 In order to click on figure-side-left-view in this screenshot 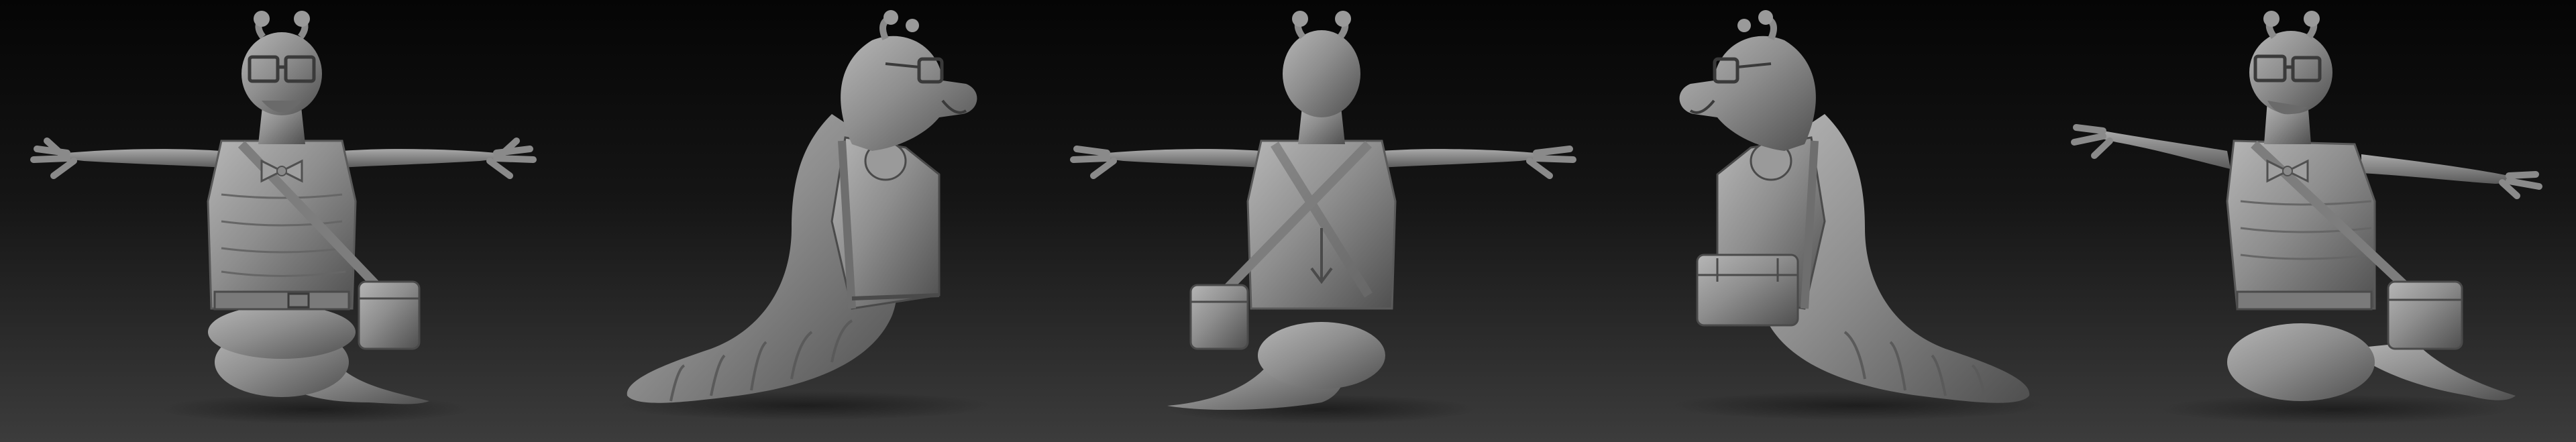, I will do `click(1858, 216)`.